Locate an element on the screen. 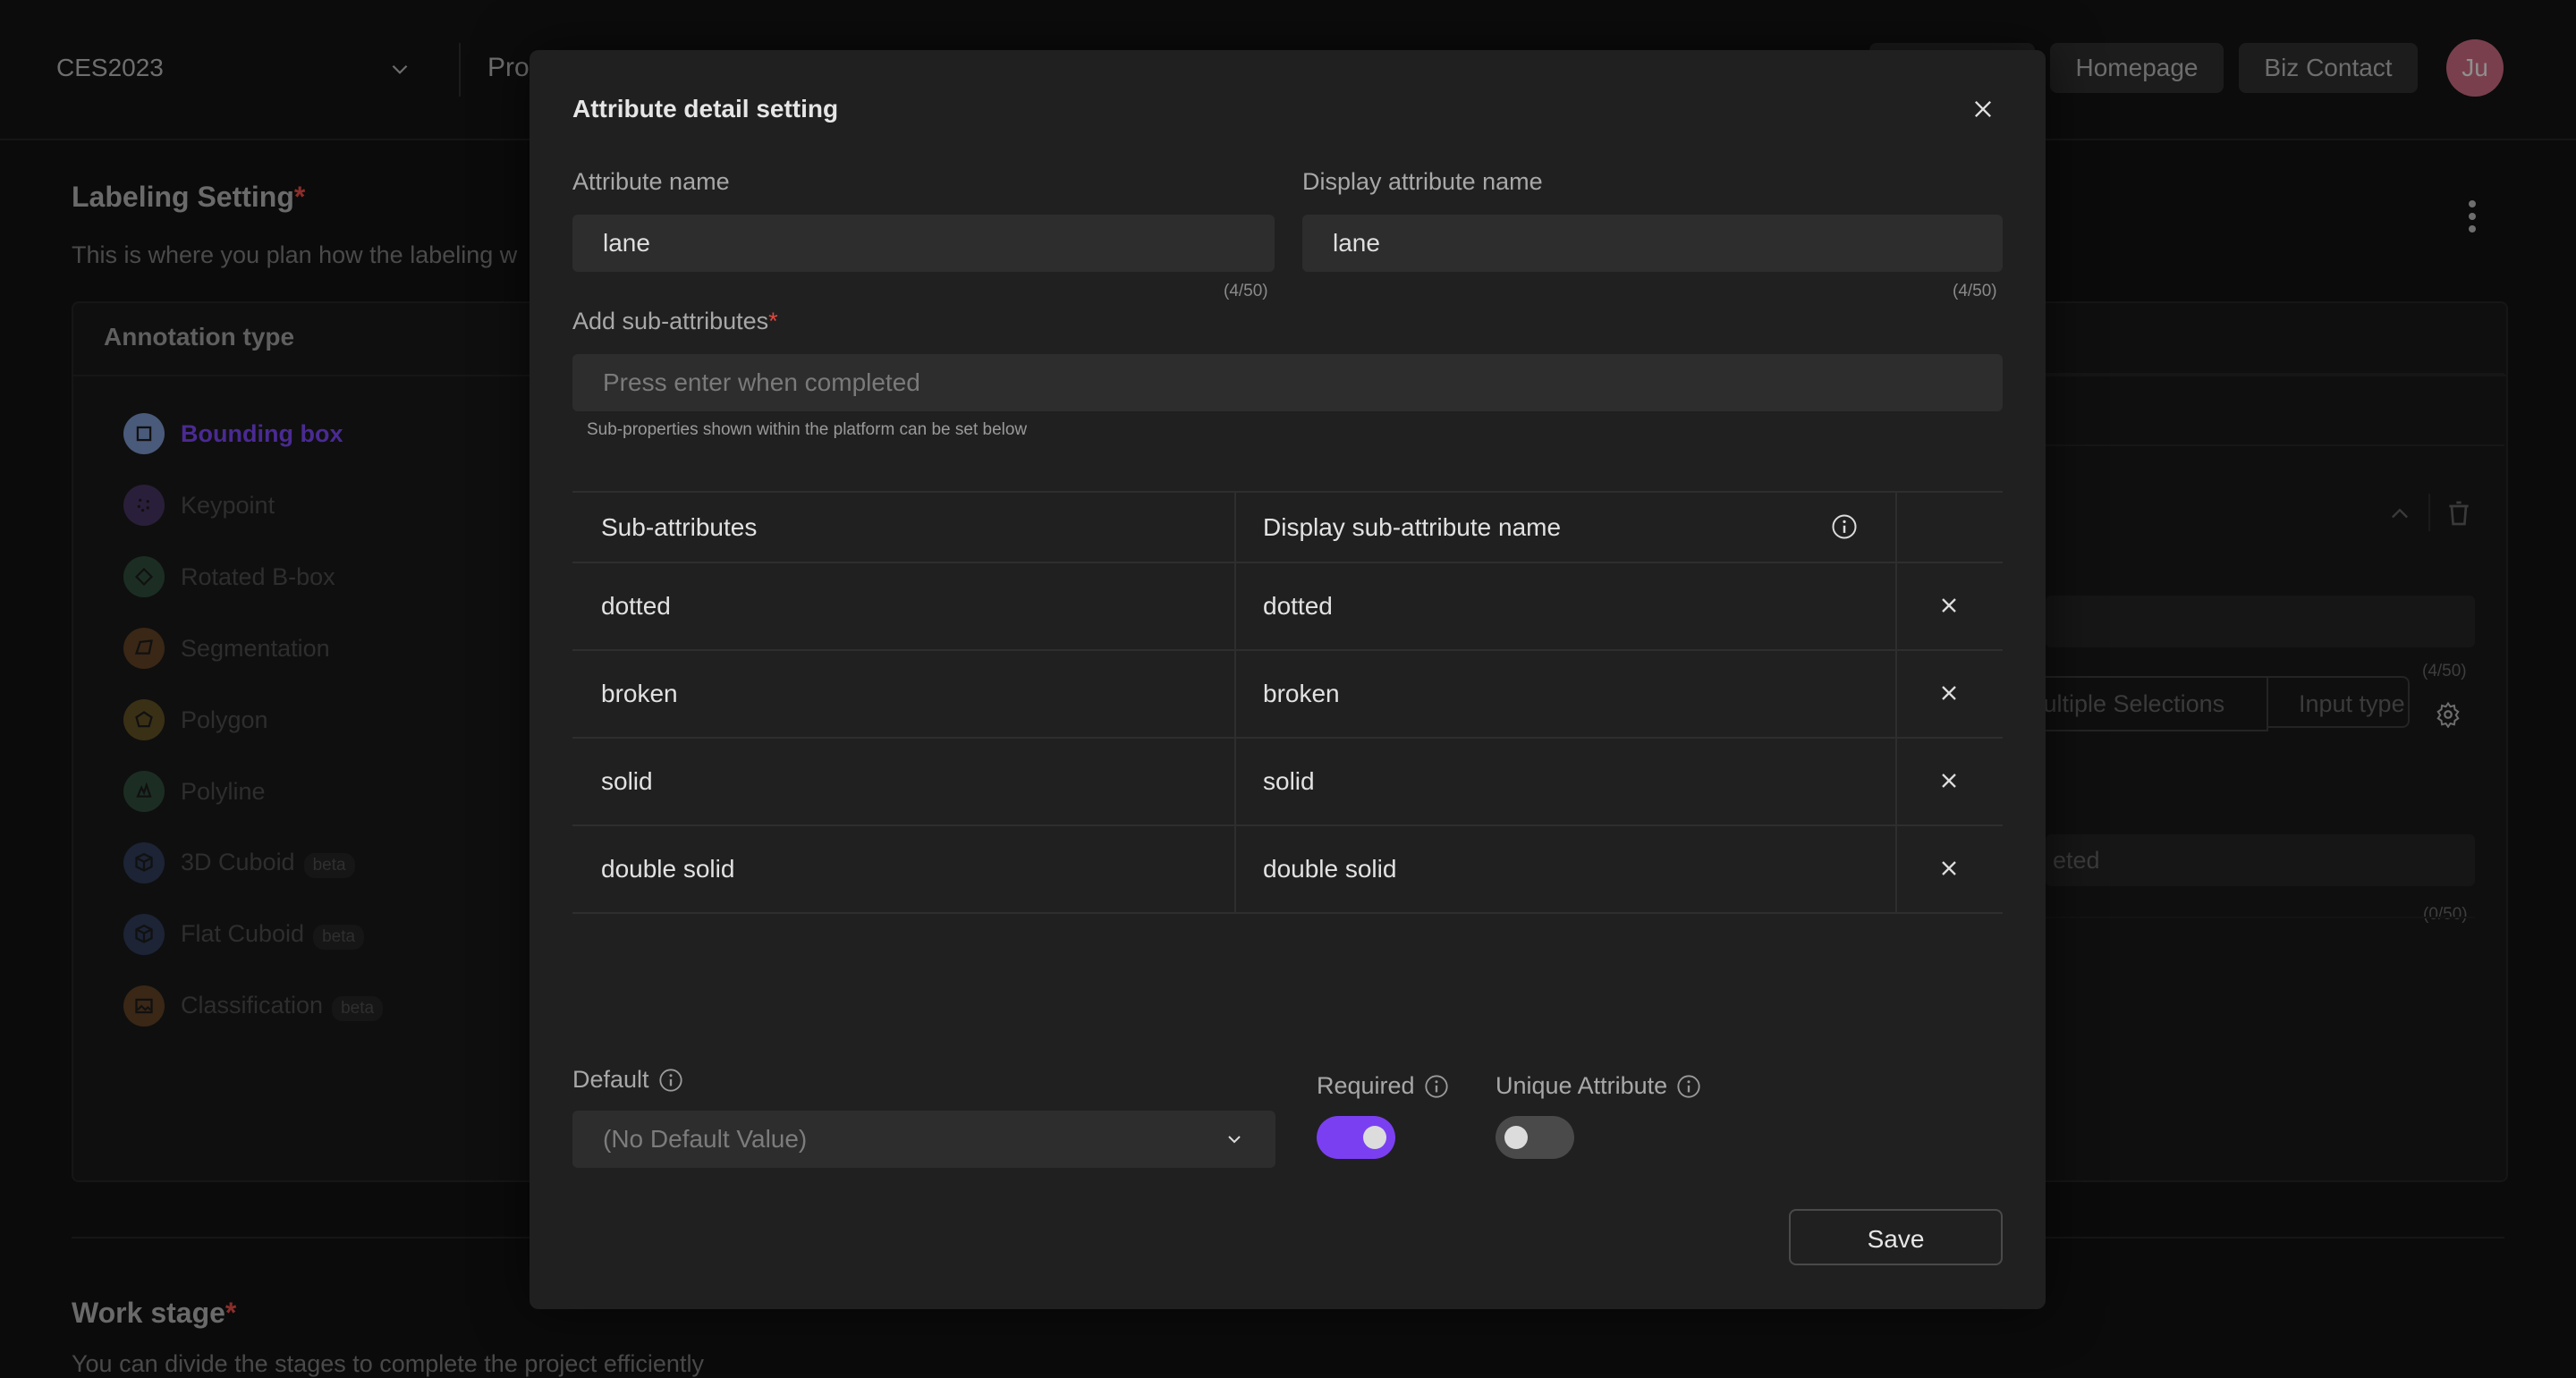  display-name-cell: dotted is located at coordinates (1298, 606).